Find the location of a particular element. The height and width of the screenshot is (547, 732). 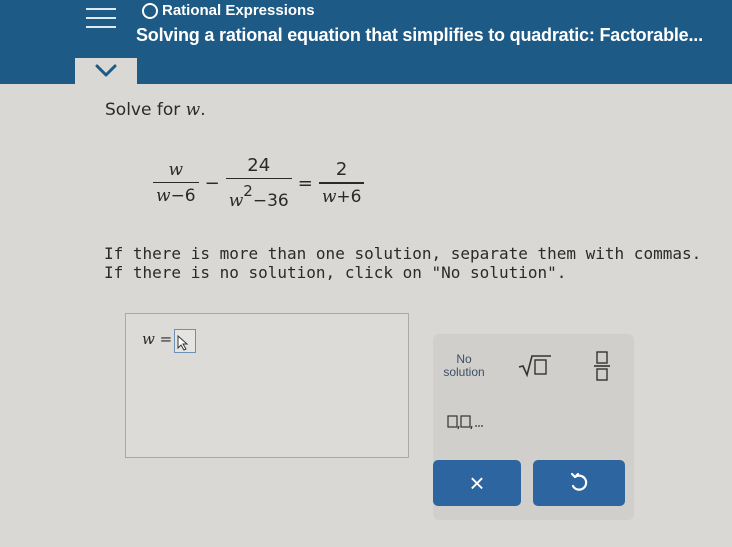

equation: w w−6 − 24 w2−36 = 2 w+6 is located at coordinates (258, 183).